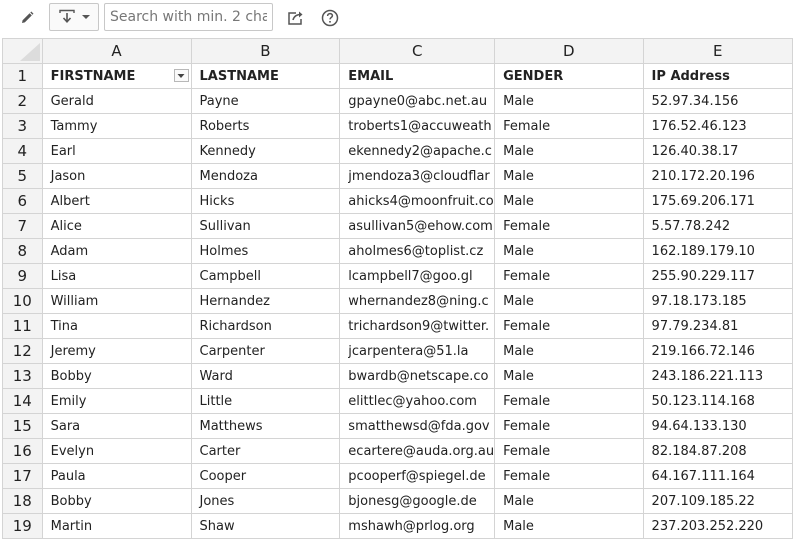  What do you see at coordinates (717, 451) in the screenshot?
I see `cell: 82.184.87.208` at bounding box center [717, 451].